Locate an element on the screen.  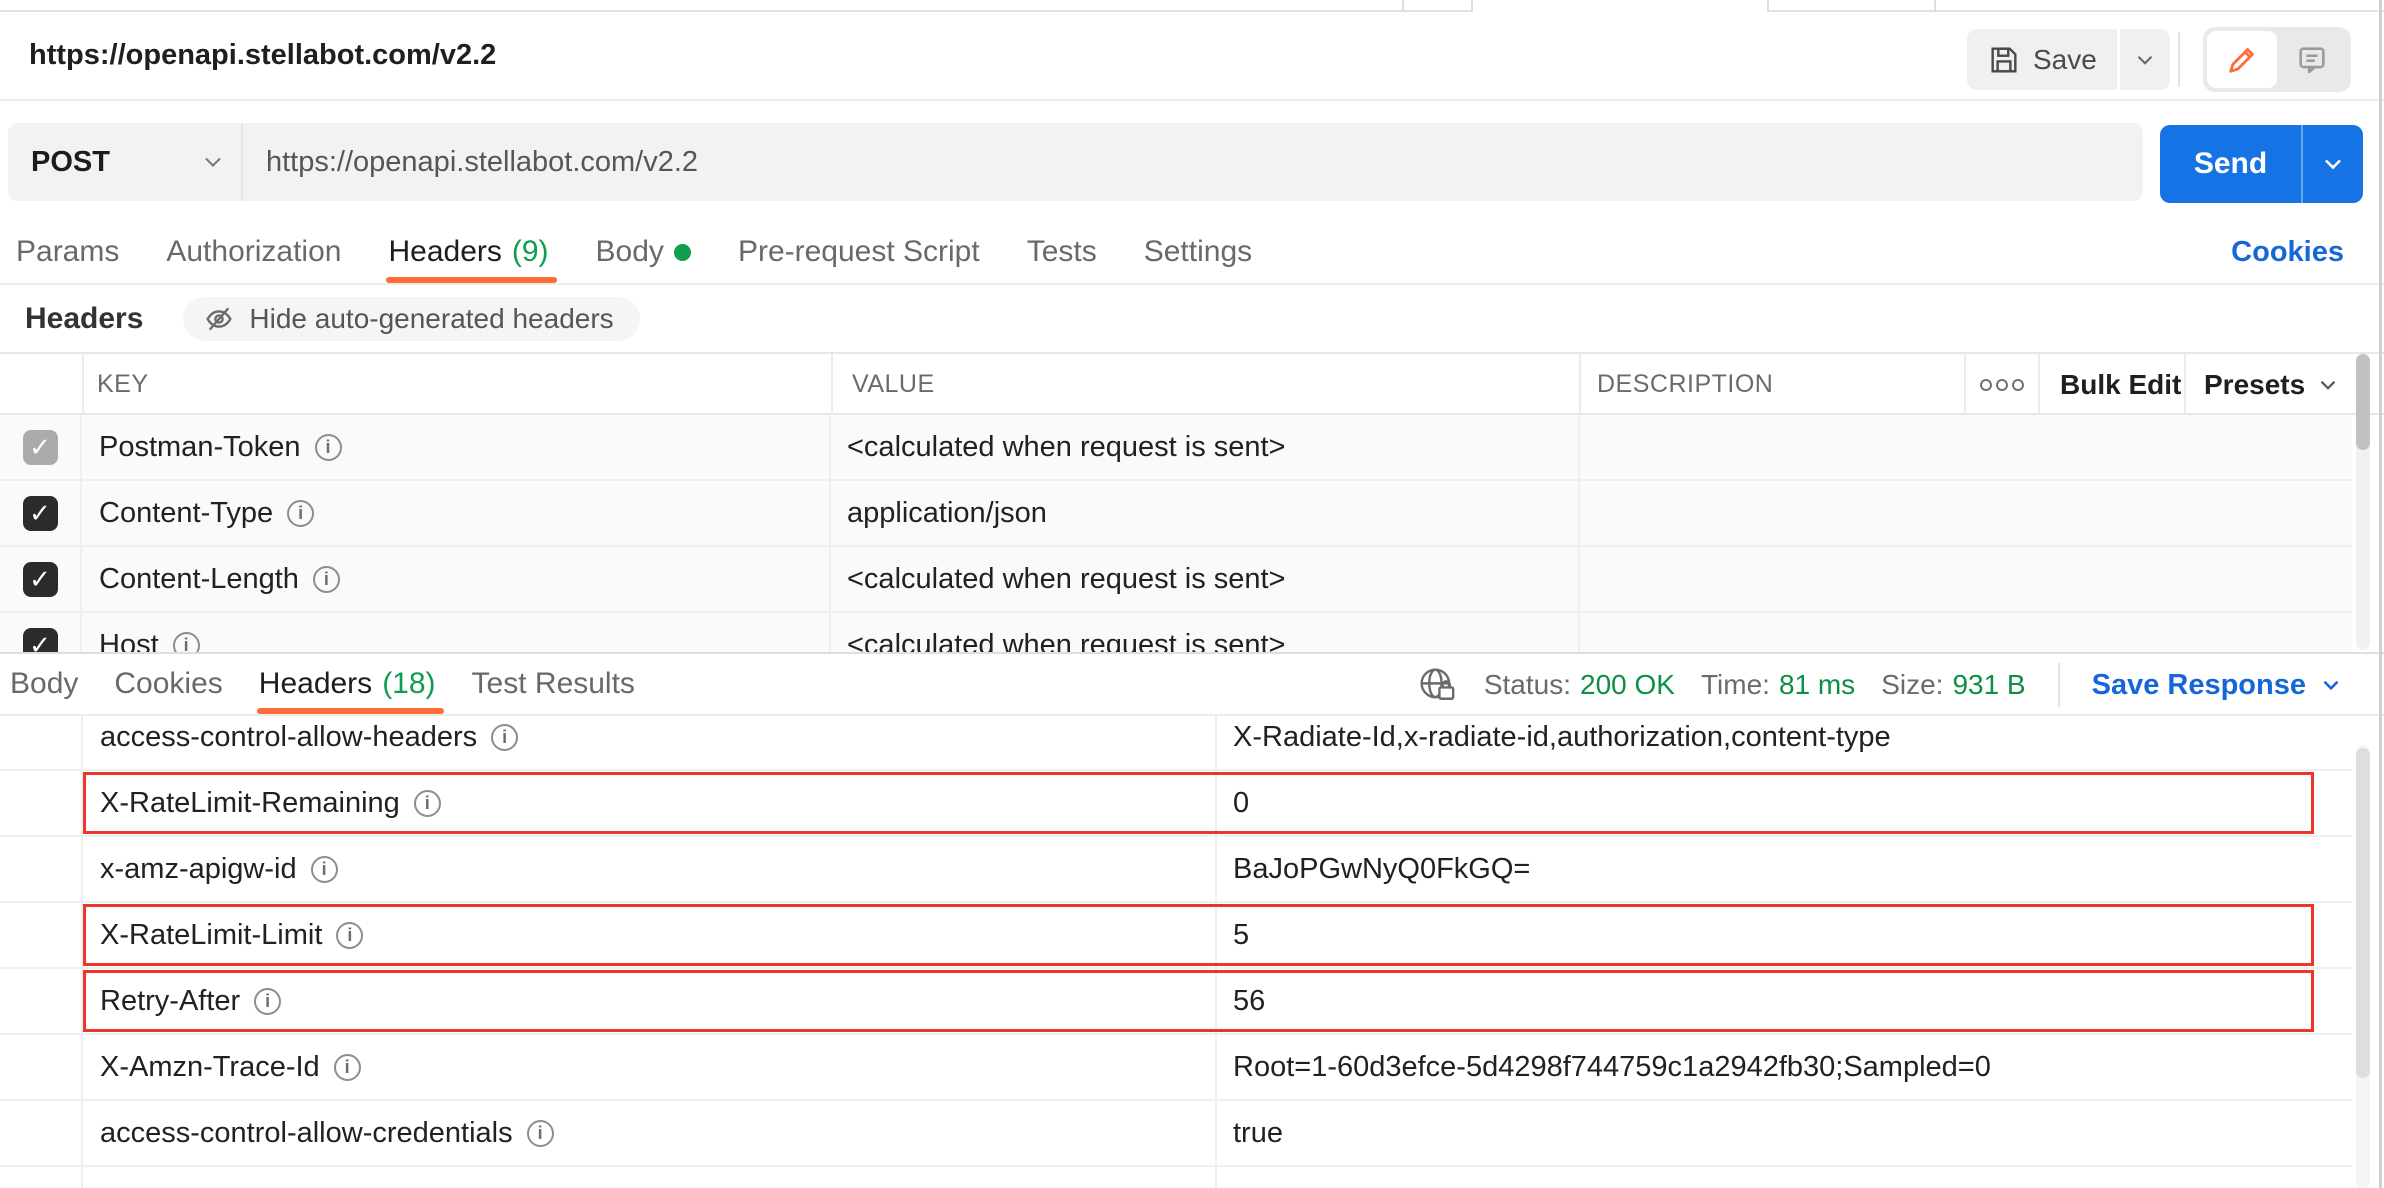
response-tab-body: Body is located at coordinates (44, 684).